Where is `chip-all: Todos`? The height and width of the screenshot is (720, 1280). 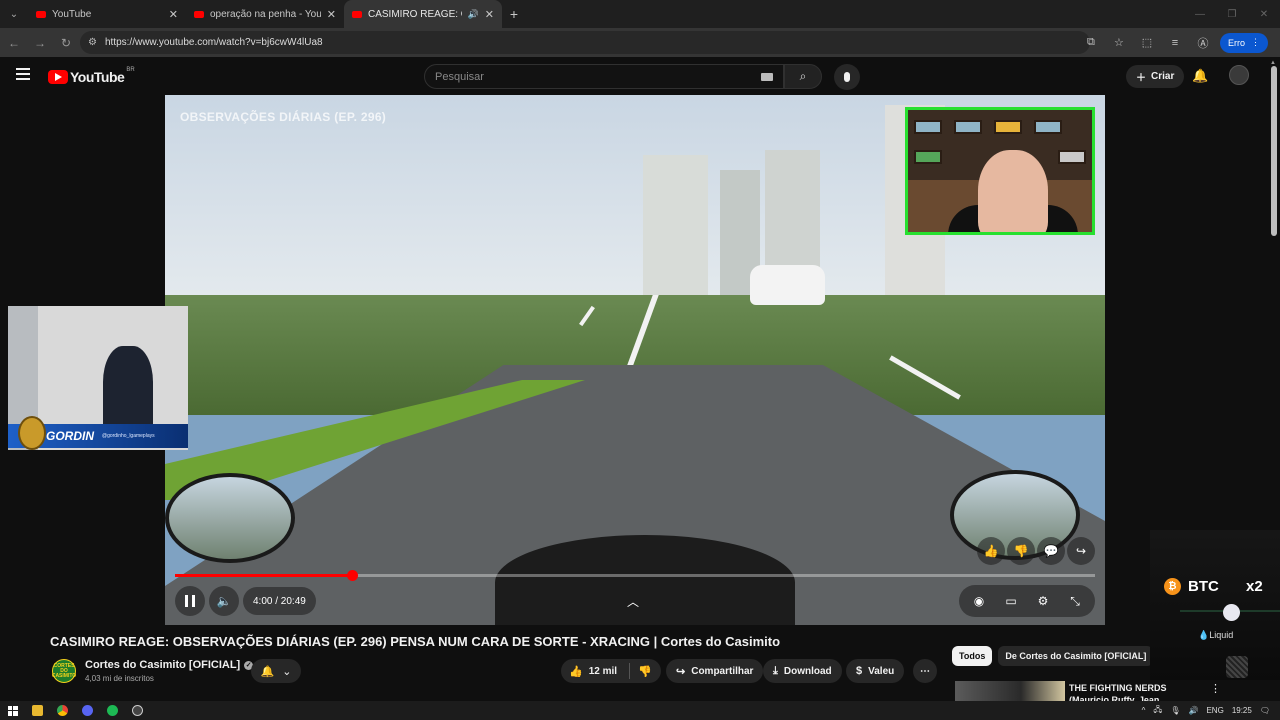
chip-all: Todos is located at coordinates (972, 656).